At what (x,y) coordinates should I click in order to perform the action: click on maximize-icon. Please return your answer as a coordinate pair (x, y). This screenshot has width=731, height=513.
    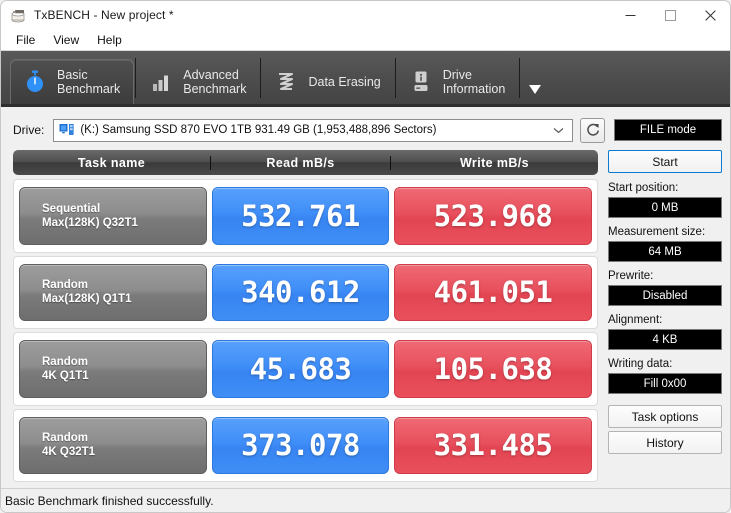
    Looking at the image, I should click on (670, 15).